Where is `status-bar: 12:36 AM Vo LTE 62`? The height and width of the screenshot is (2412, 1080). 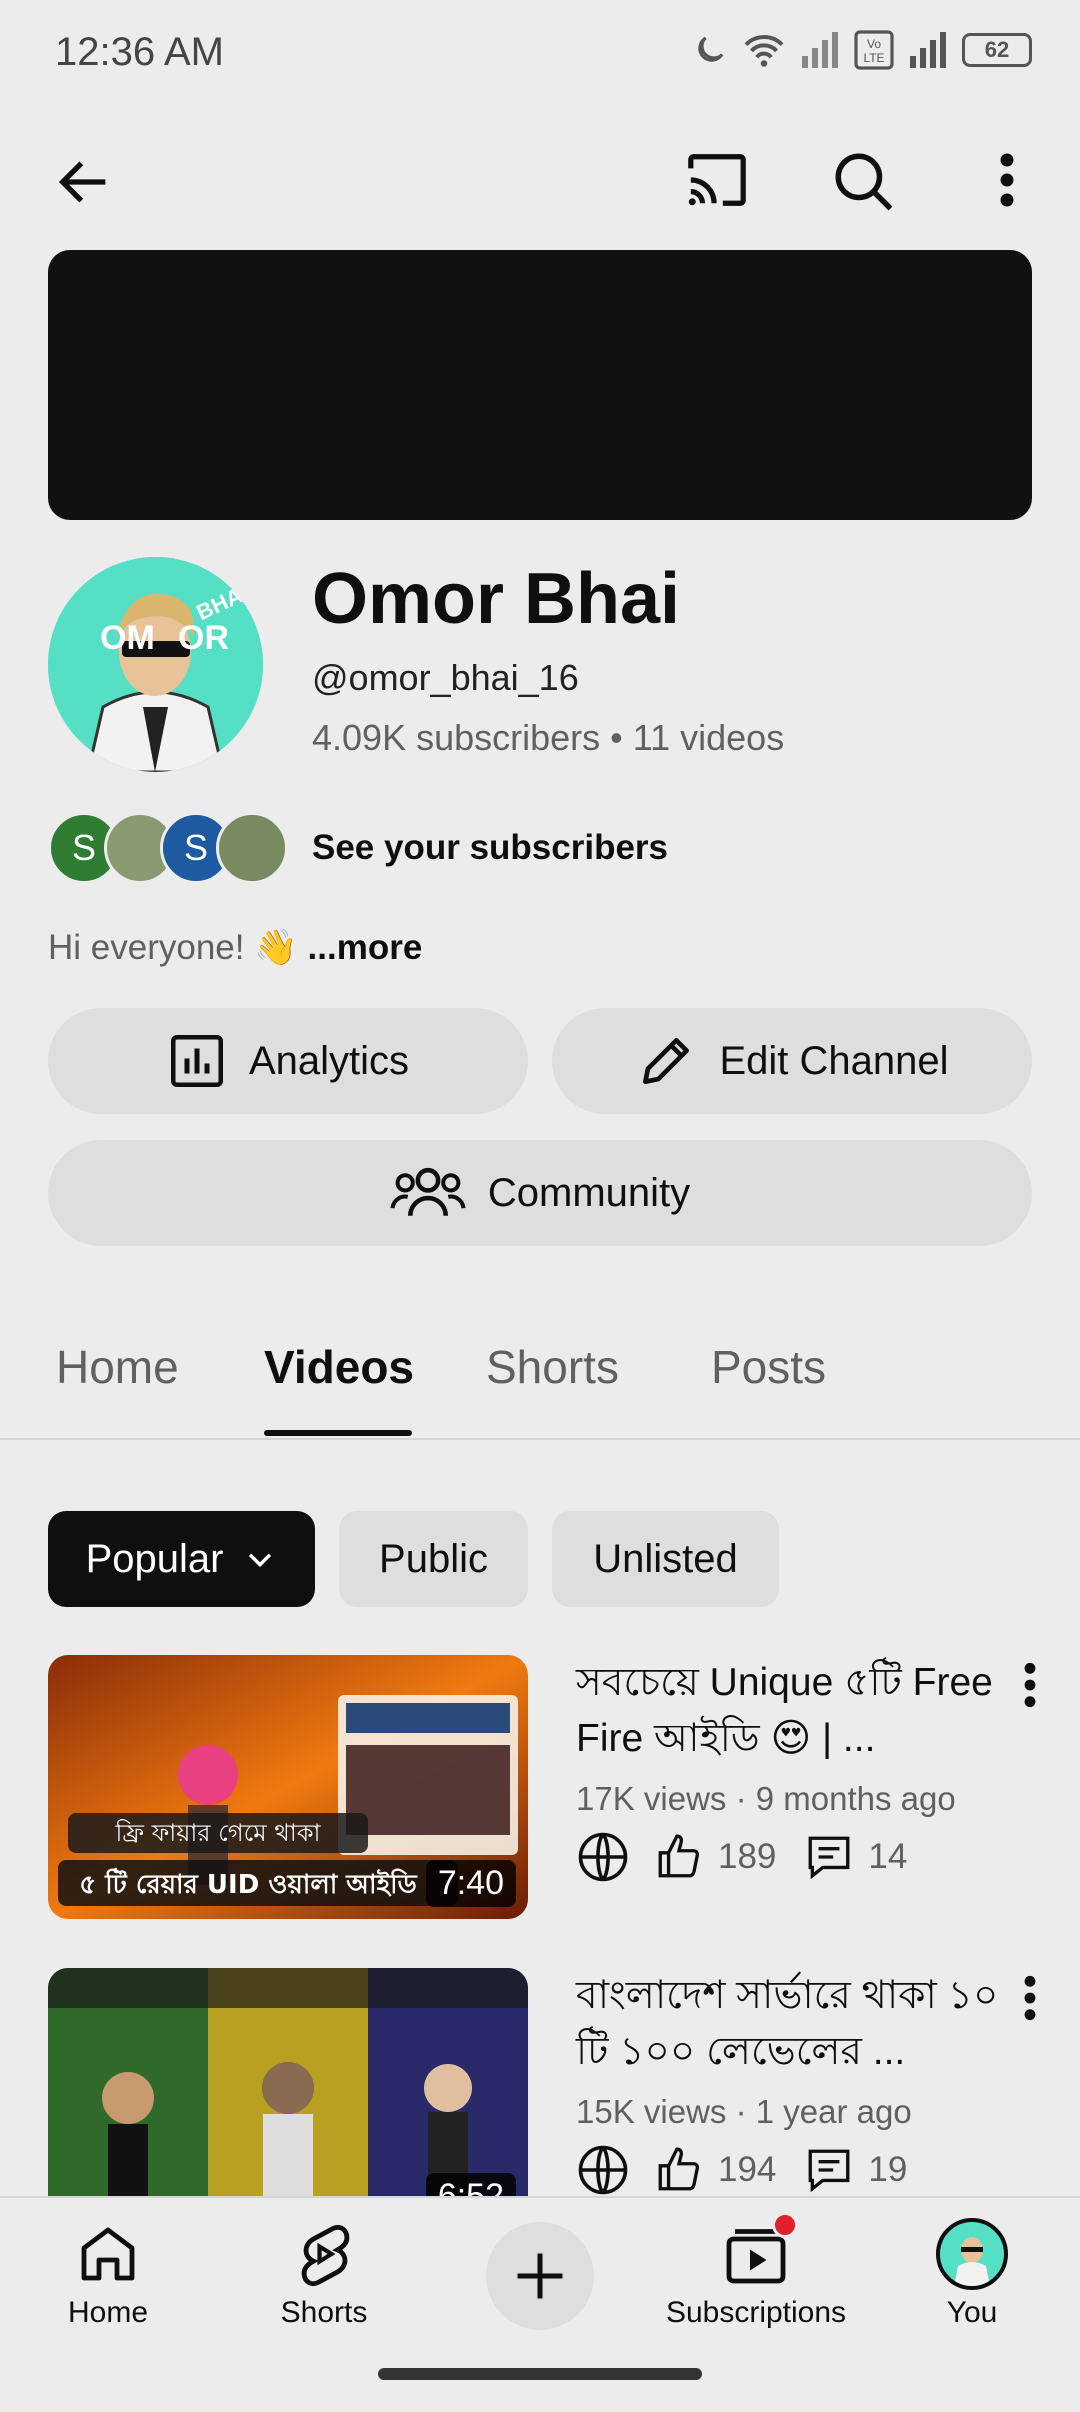
status-bar: 12:36 AM Vo LTE 62 is located at coordinates (540, 55).